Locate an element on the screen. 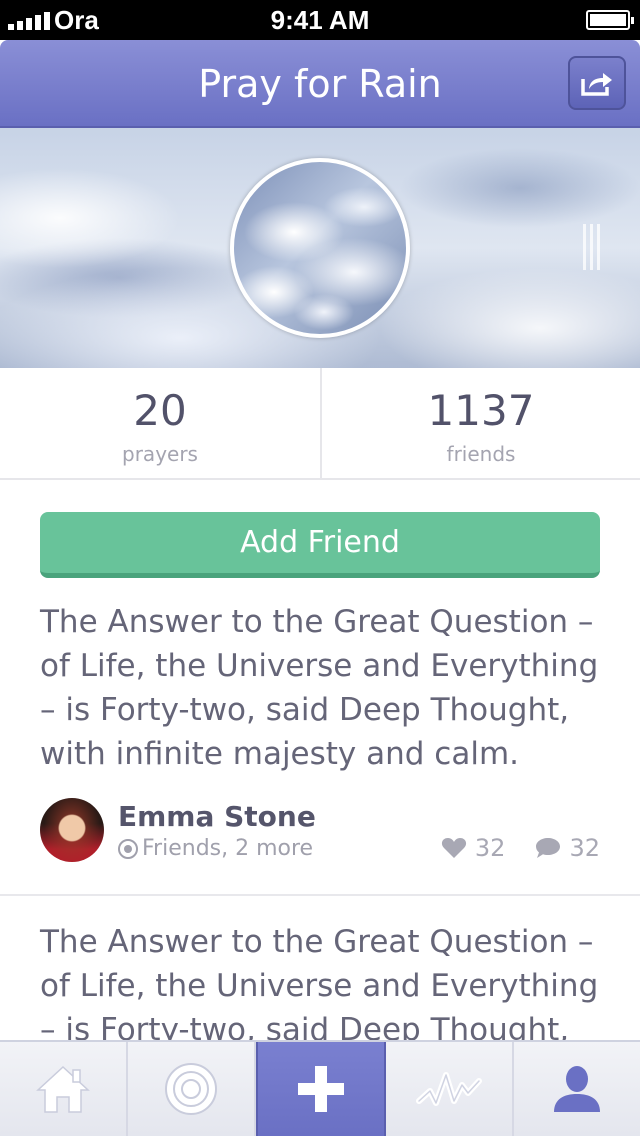  stat-prayers: 20 prayers is located at coordinates (160, 423).